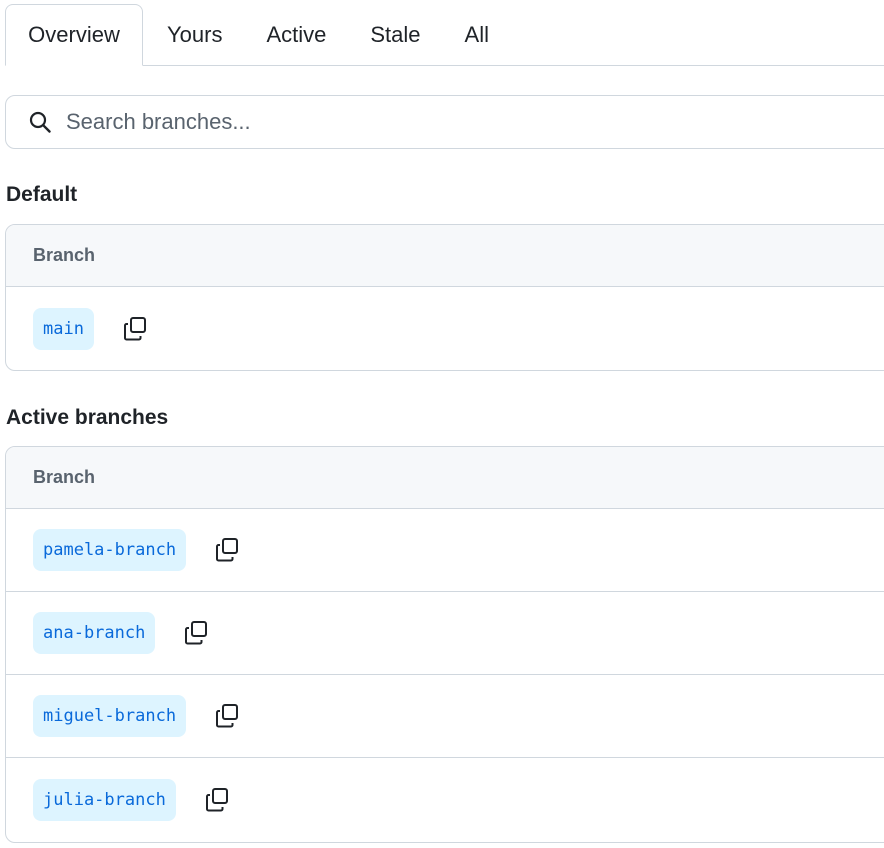 This screenshot has width=884, height=848. Describe the element at coordinates (445, 716) in the screenshot. I see `table-row: miguel-branch` at that location.